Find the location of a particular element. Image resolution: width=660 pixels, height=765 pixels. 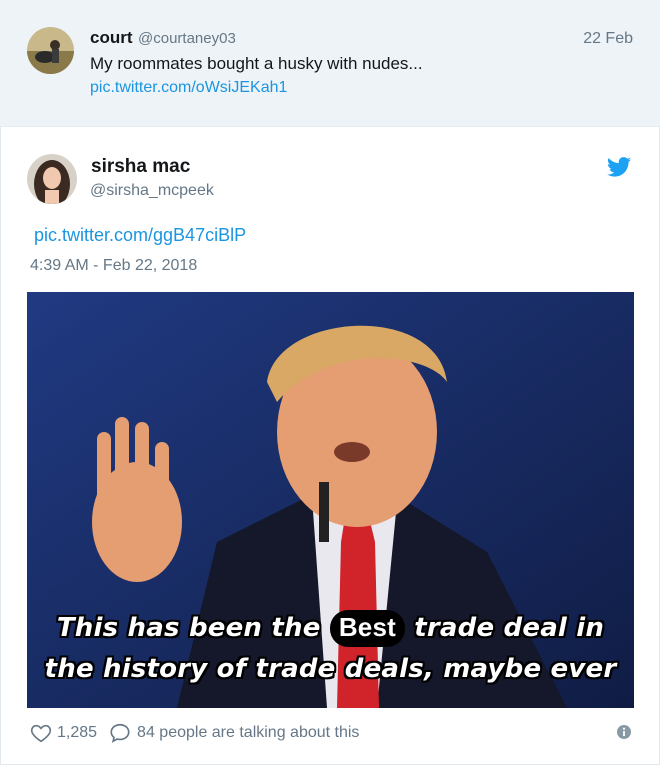

caption-text-after: trade deal in is located at coordinates (509, 628).